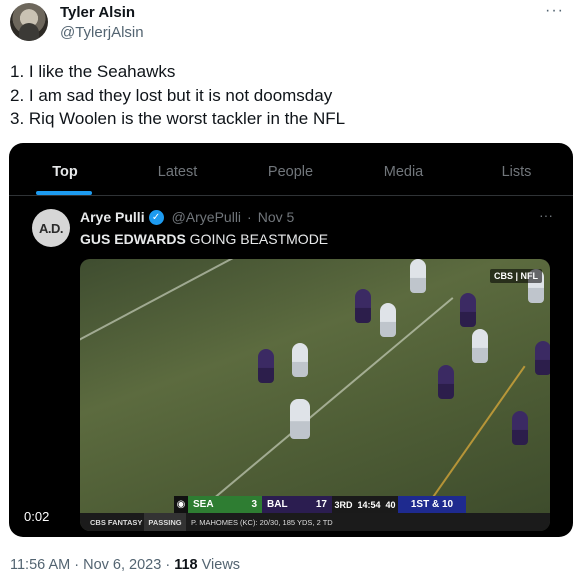 The height and width of the screenshot is (574, 578). I want to click on scorebug: ◉ SEA 3 BAL 17 3RD 14:54 40 1ST & 10, so click(315, 504).